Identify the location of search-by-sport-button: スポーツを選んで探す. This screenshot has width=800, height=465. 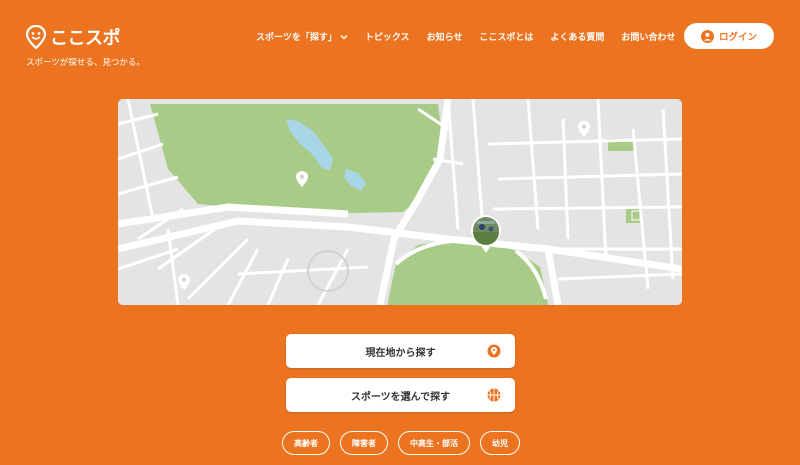
(400, 395).